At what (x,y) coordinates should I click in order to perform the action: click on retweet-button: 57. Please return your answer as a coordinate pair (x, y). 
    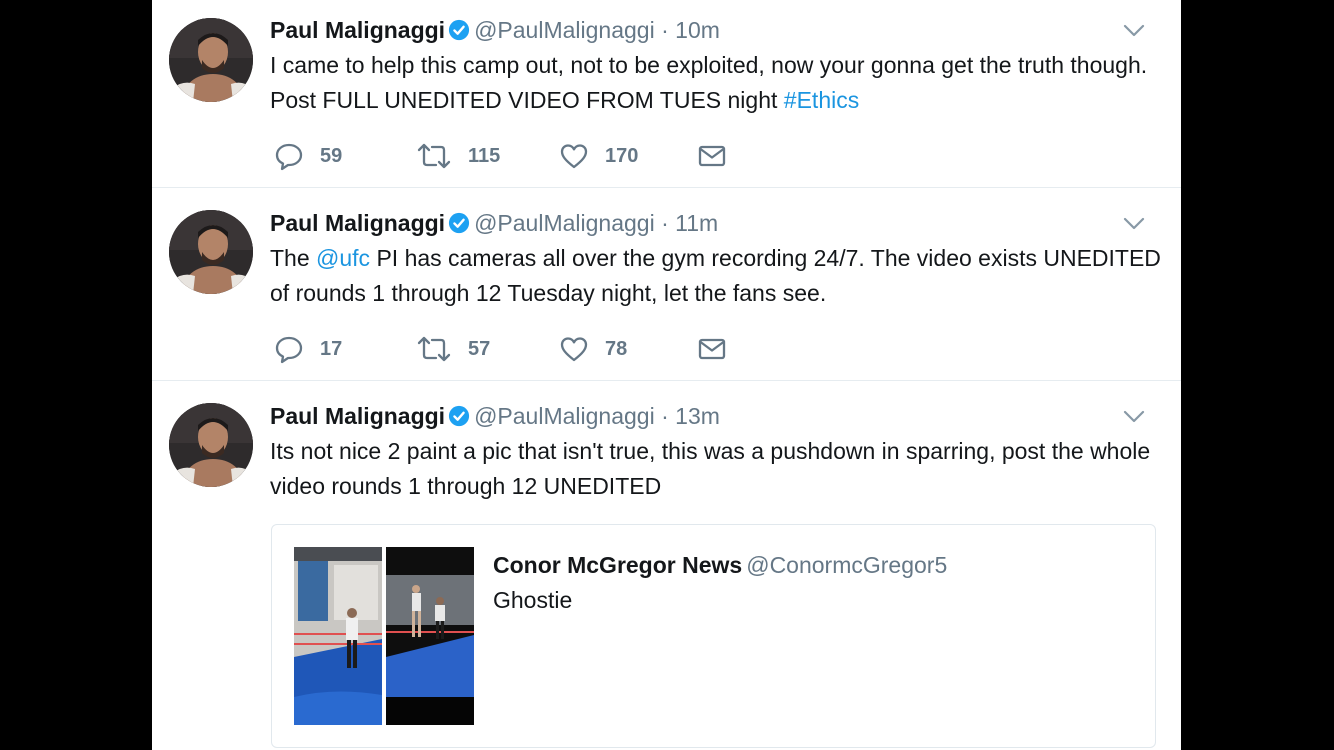
    Looking at the image, I should click on (453, 349).